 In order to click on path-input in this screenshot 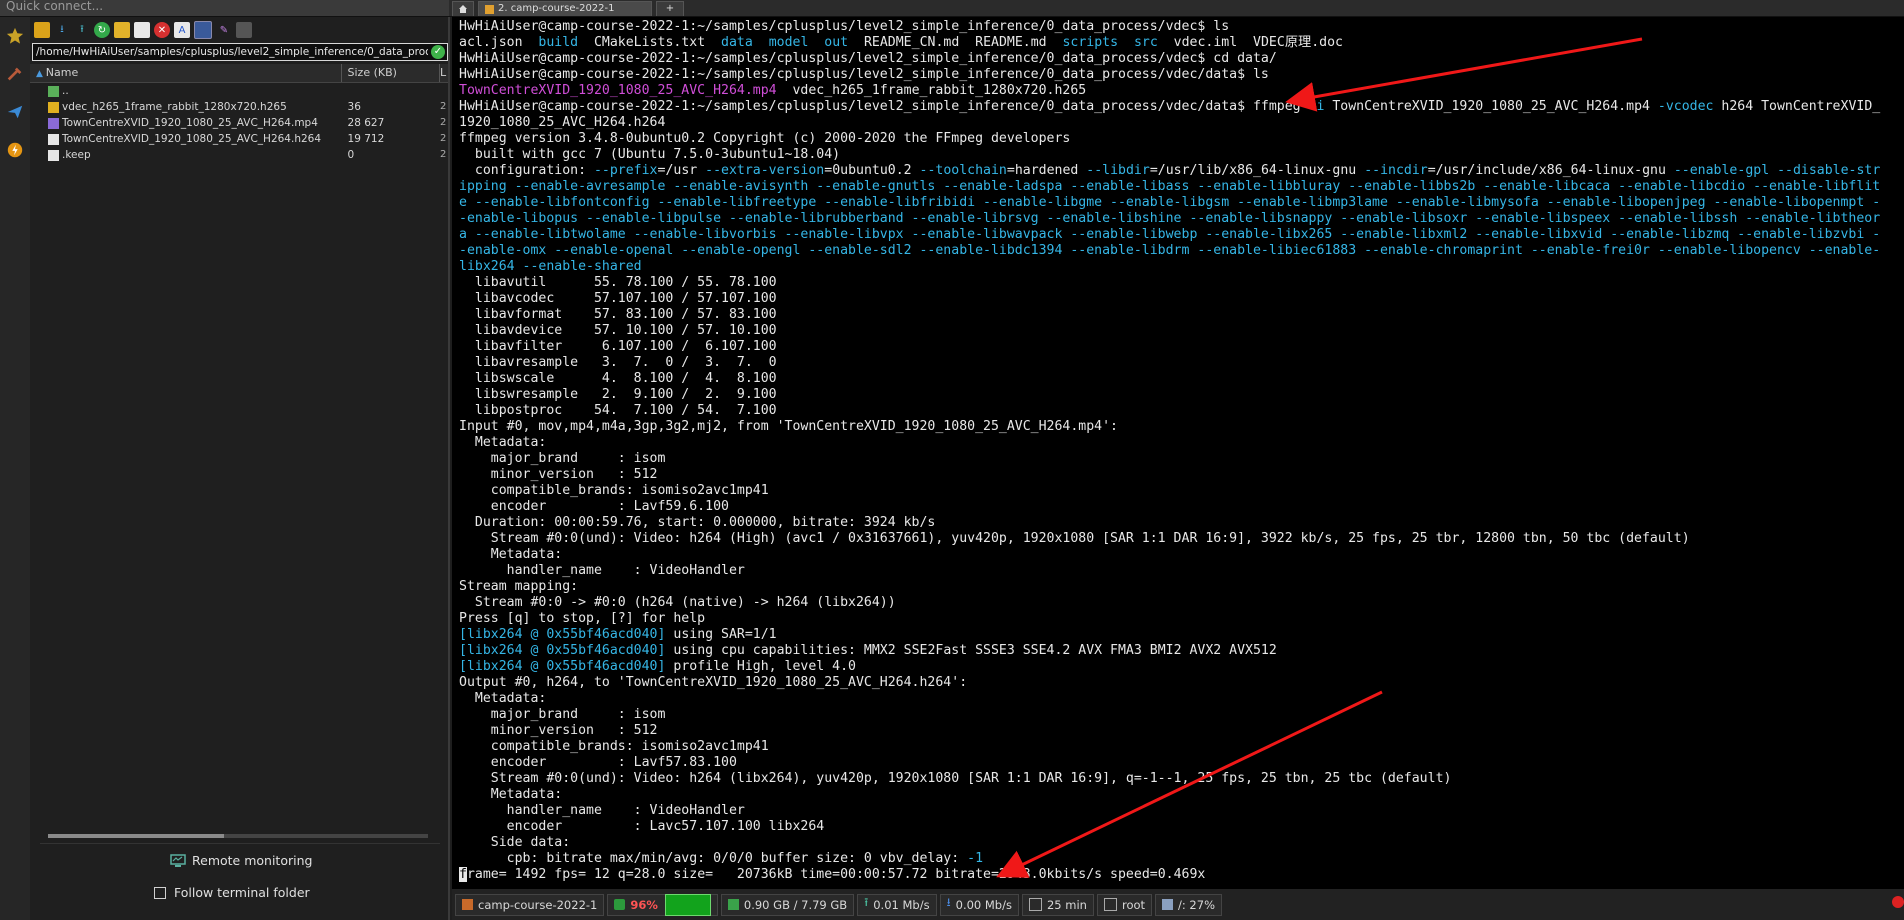, I will do `click(232, 52)`.